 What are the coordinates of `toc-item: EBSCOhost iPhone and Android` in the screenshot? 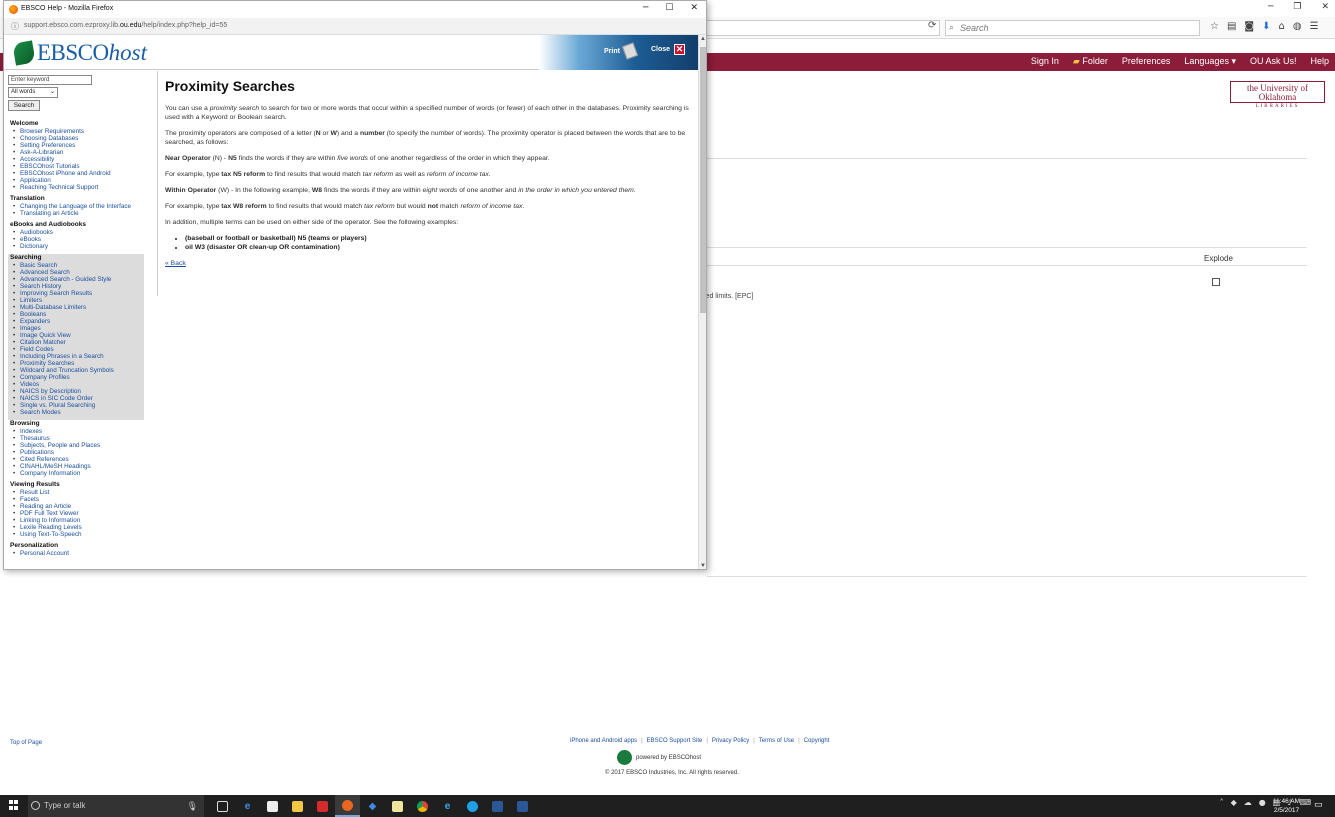 It's located at (76, 173).